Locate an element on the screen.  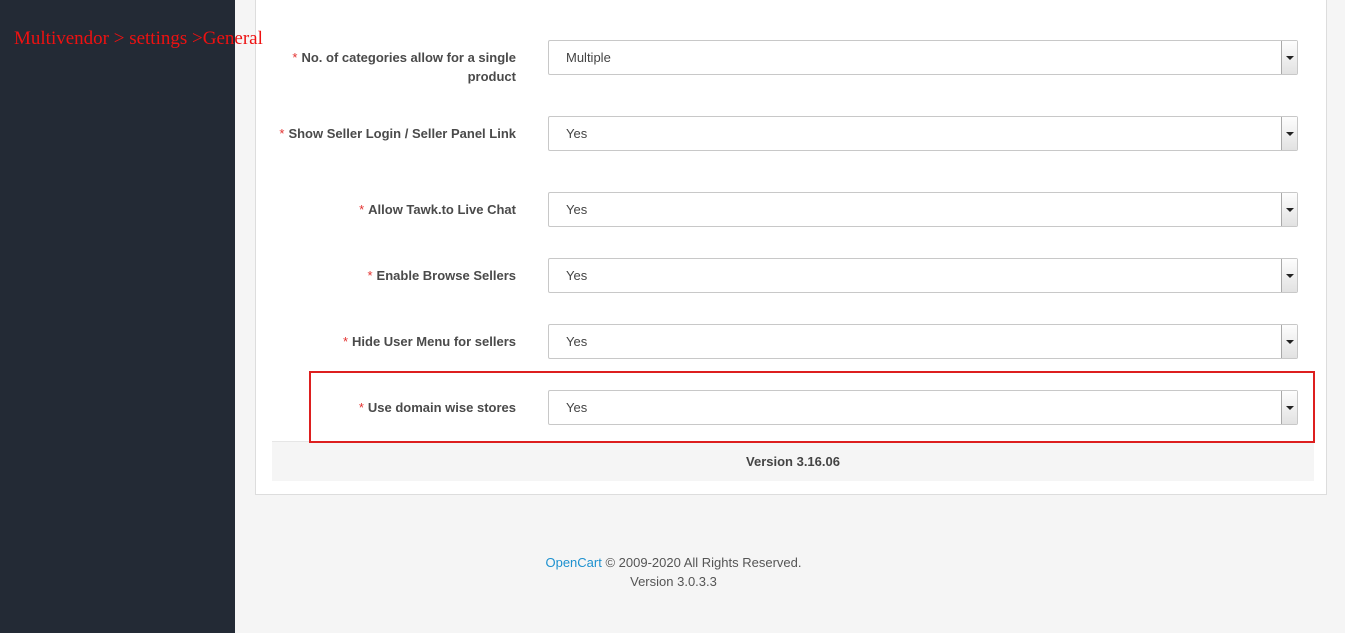
tawk-live-chat-select: Yes is located at coordinates (923, 209).